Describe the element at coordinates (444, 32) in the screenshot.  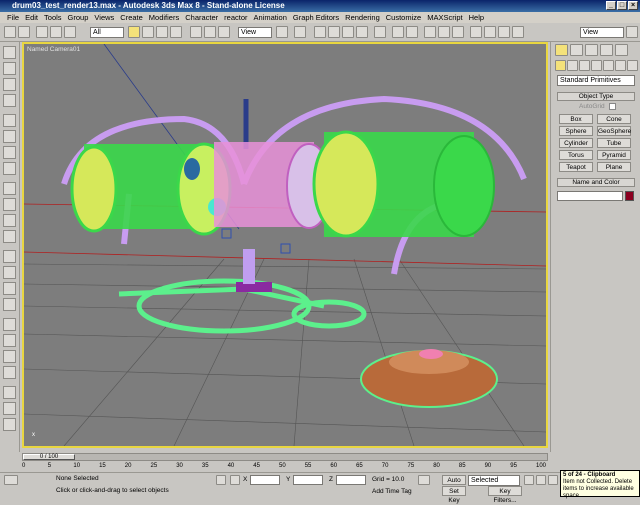
I see `curve-editor-icon` at that location.